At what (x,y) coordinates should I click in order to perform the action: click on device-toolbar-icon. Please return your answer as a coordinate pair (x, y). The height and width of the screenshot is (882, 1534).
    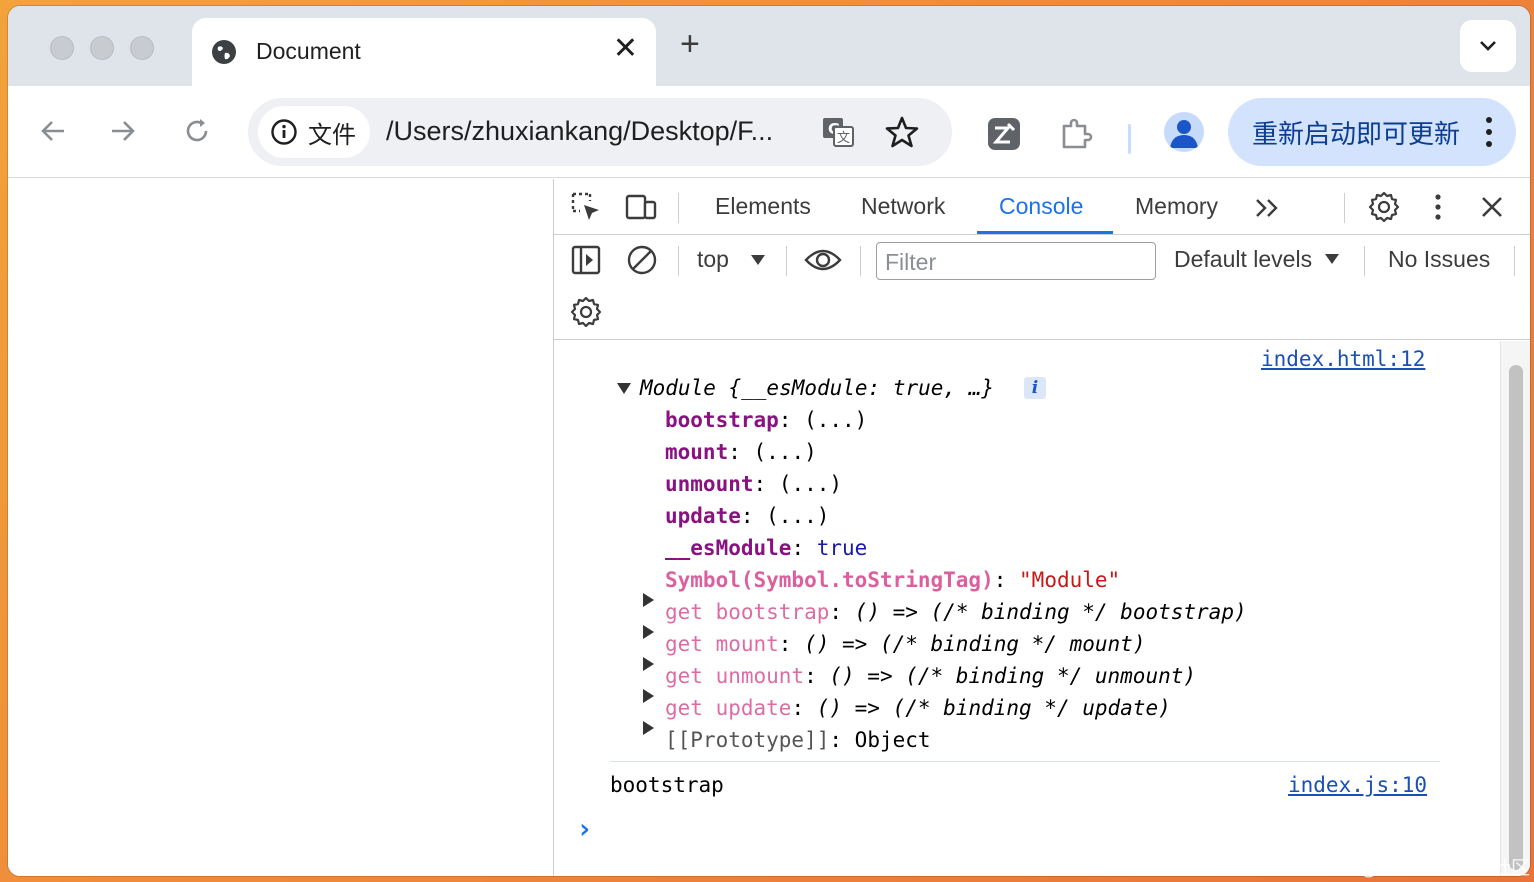
    Looking at the image, I should click on (641, 207).